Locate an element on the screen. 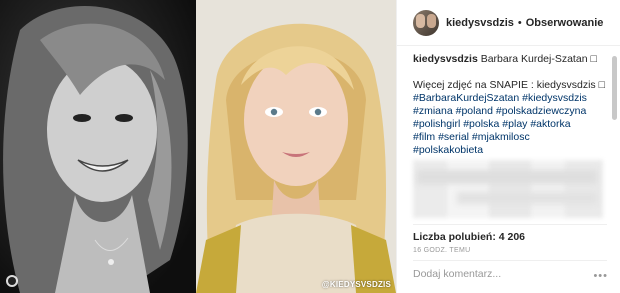 The image size is (620, 293). watermark: @KIEDYSVSDZIS is located at coordinates (356, 284).